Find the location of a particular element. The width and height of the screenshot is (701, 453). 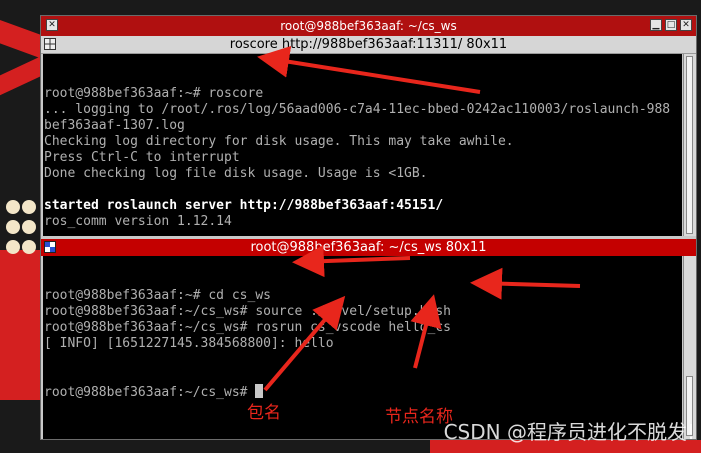

arrow-node is located at coordinates (426, 331).